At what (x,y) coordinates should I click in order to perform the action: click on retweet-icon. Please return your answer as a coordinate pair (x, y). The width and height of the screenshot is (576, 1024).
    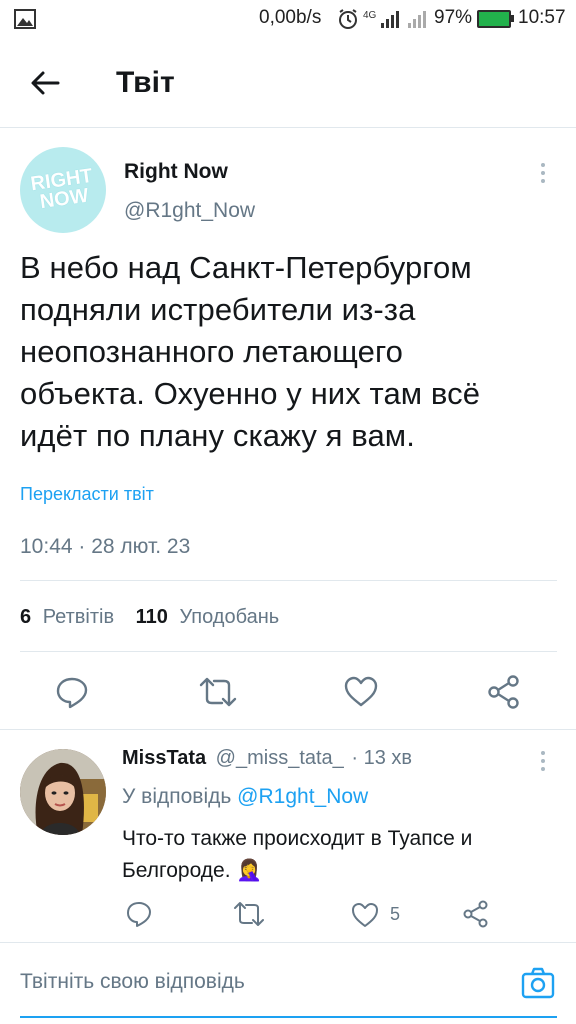
    Looking at the image, I should click on (218, 692).